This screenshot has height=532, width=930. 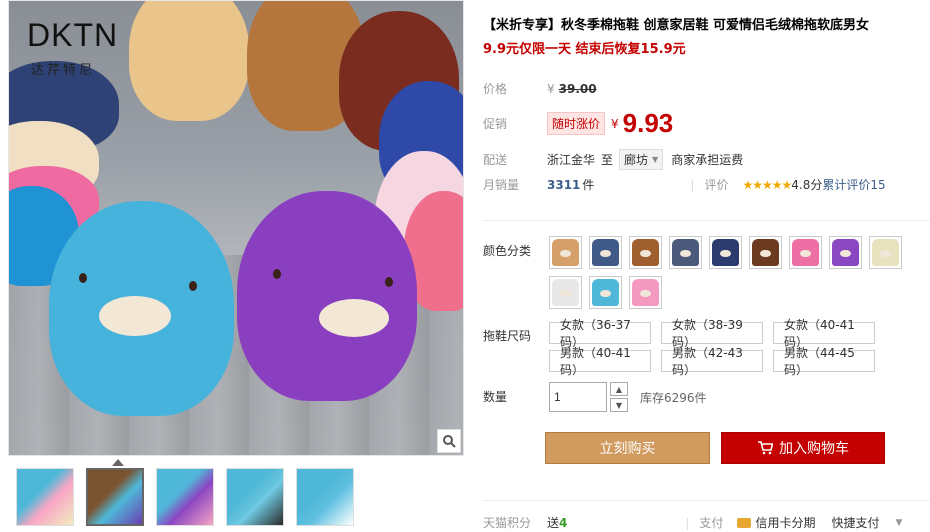 What do you see at coordinates (619, 389) in the screenshot?
I see `chevron-up-icon: ▲` at bounding box center [619, 389].